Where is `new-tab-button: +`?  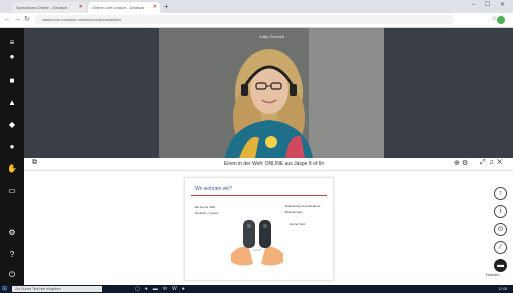 new-tab-button: + is located at coordinates (166, 7).